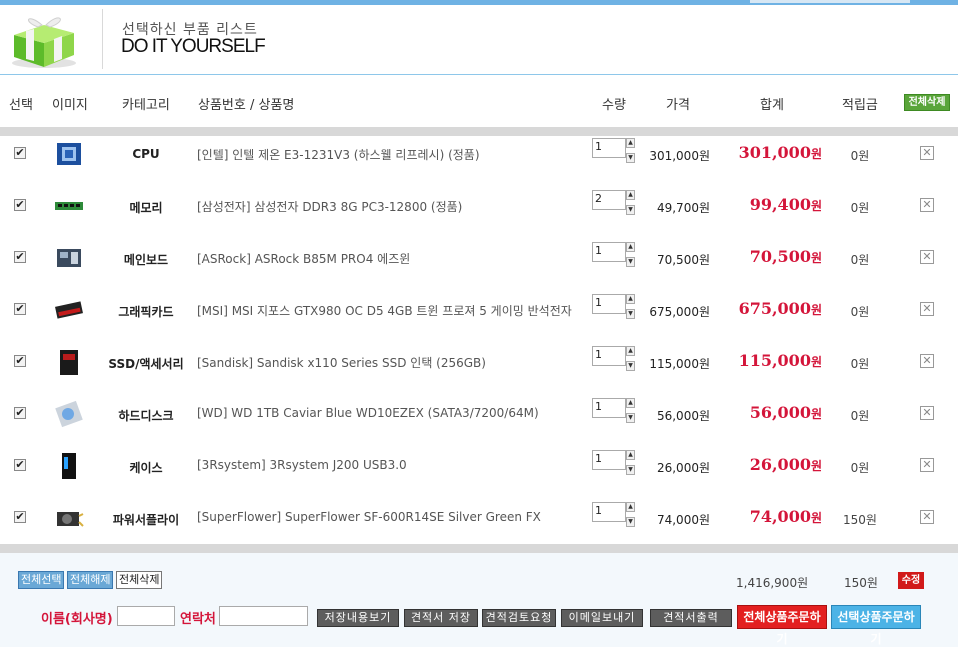 The height and width of the screenshot is (647, 958). What do you see at coordinates (41, 580) in the screenshot?
I see `select-all-button: 전체선택` at bounding box center [41, 580].